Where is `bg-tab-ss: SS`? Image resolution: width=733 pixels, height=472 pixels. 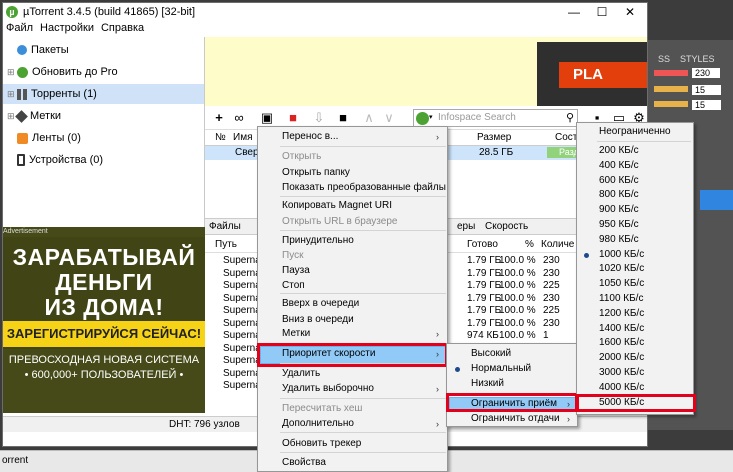 bg-tab-ss: SS is located at coordinates (664, 59).